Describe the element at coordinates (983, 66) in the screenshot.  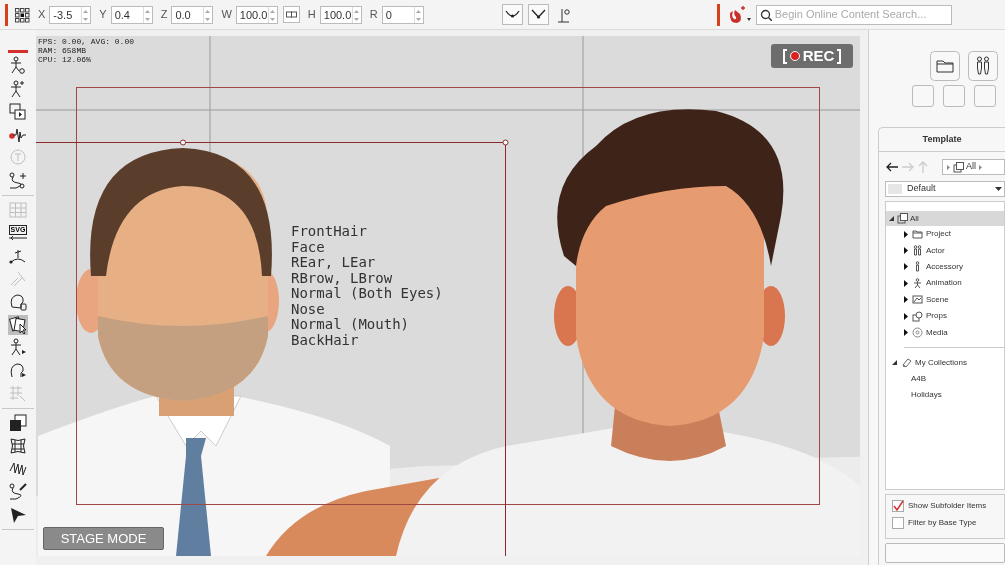
I see `actors-button-icon` at that location.